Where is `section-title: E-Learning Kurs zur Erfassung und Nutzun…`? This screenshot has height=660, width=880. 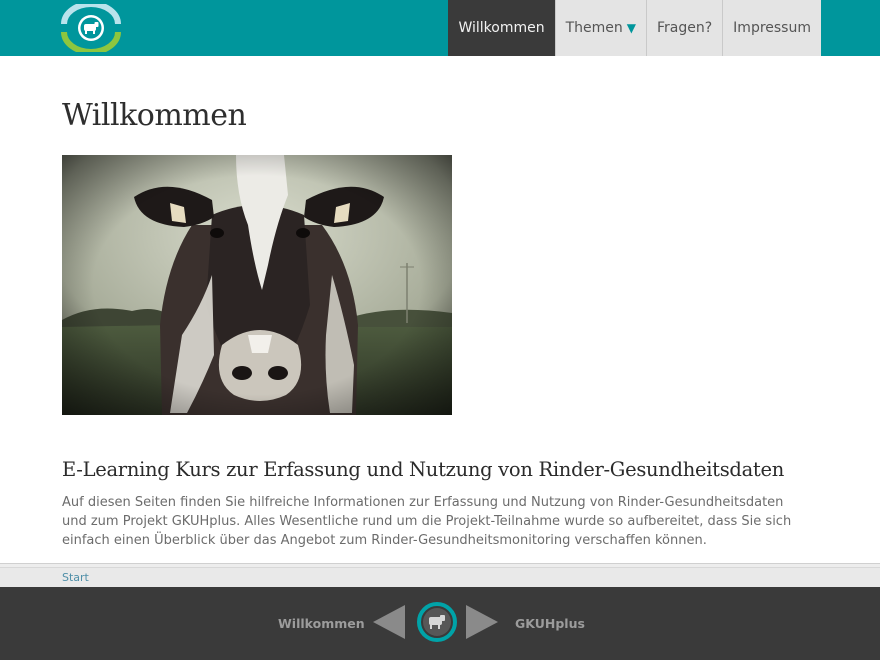
section-title: E-Learning Kurs zur Erfassung und Nutzun… is located at coordinates (423, 469).